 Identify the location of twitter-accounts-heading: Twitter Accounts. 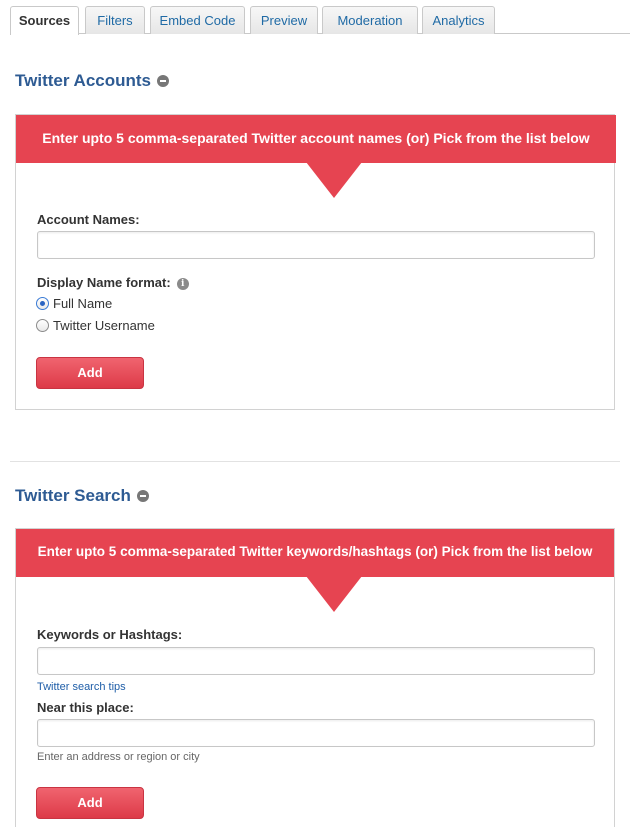
(92, 81).